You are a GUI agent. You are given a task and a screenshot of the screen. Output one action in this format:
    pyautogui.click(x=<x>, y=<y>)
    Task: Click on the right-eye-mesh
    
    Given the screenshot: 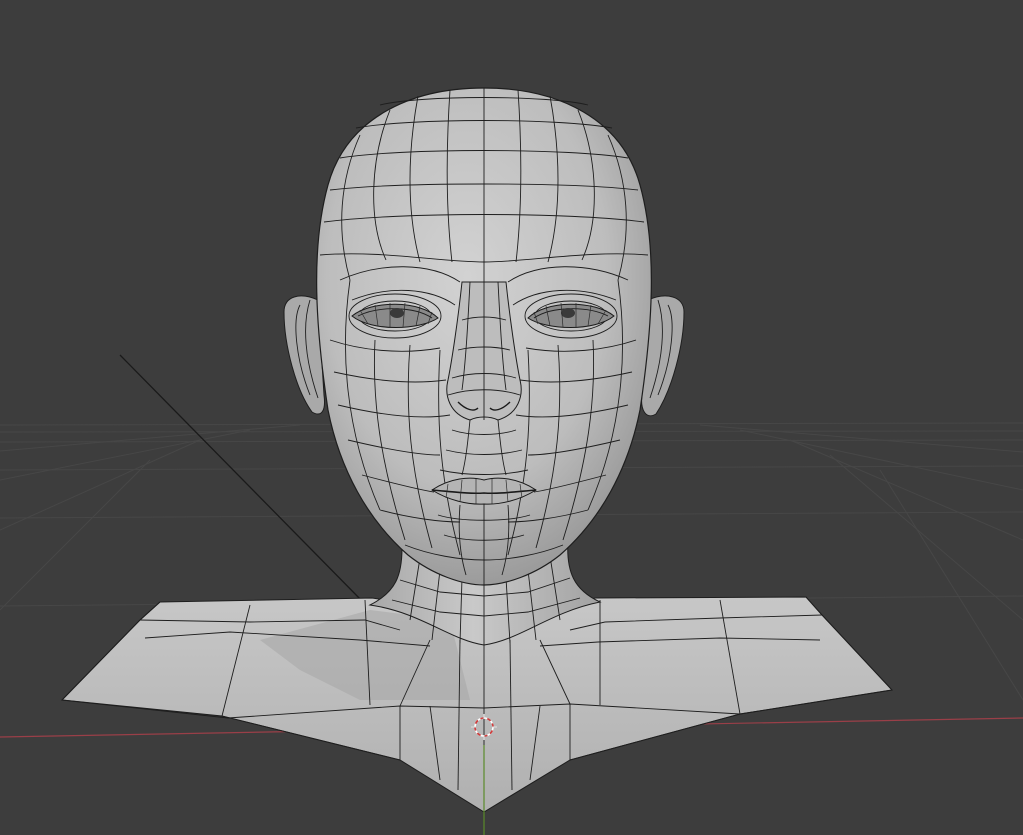 What is the action you would take?
    pyautogui.click(x=571, y=316)
    